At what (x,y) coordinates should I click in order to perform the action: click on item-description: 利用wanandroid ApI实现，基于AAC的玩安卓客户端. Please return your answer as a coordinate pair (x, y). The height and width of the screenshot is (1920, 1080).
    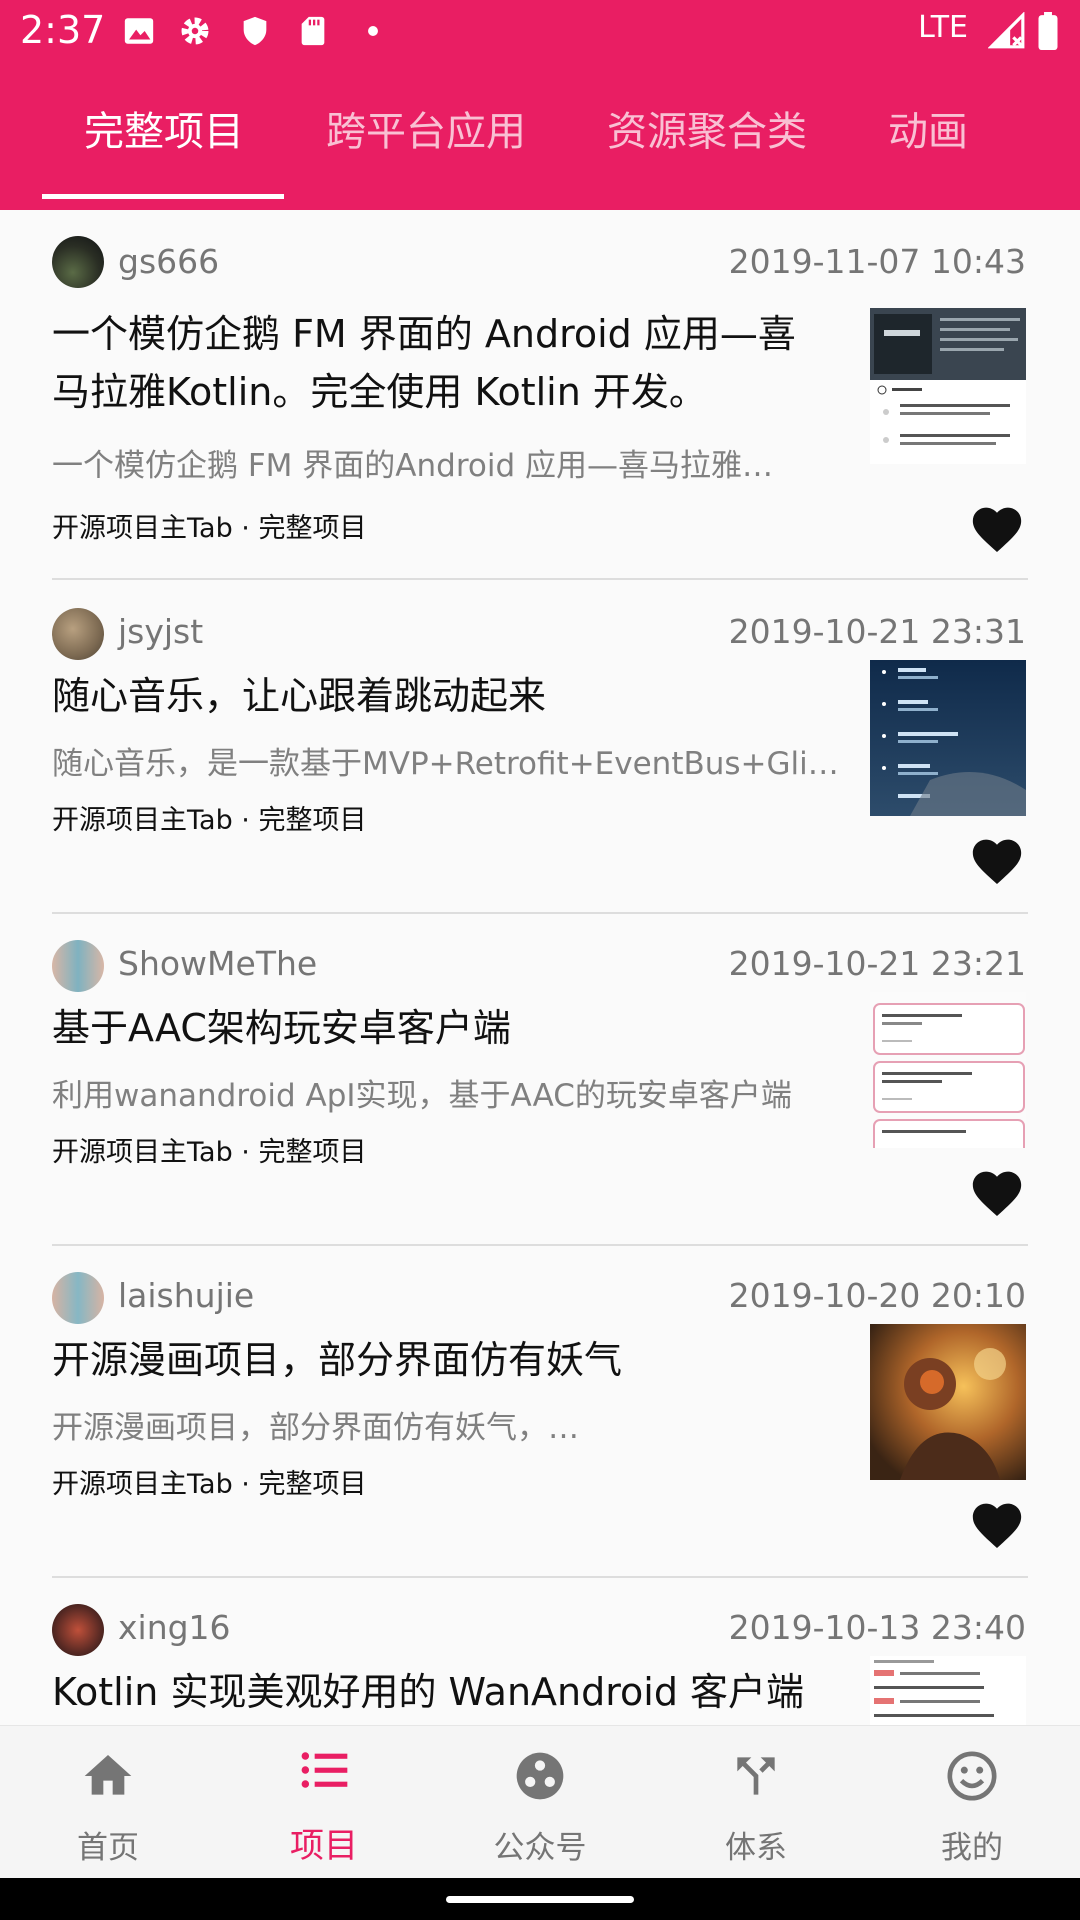
    Looking at the image, I should click on (422, 1096).